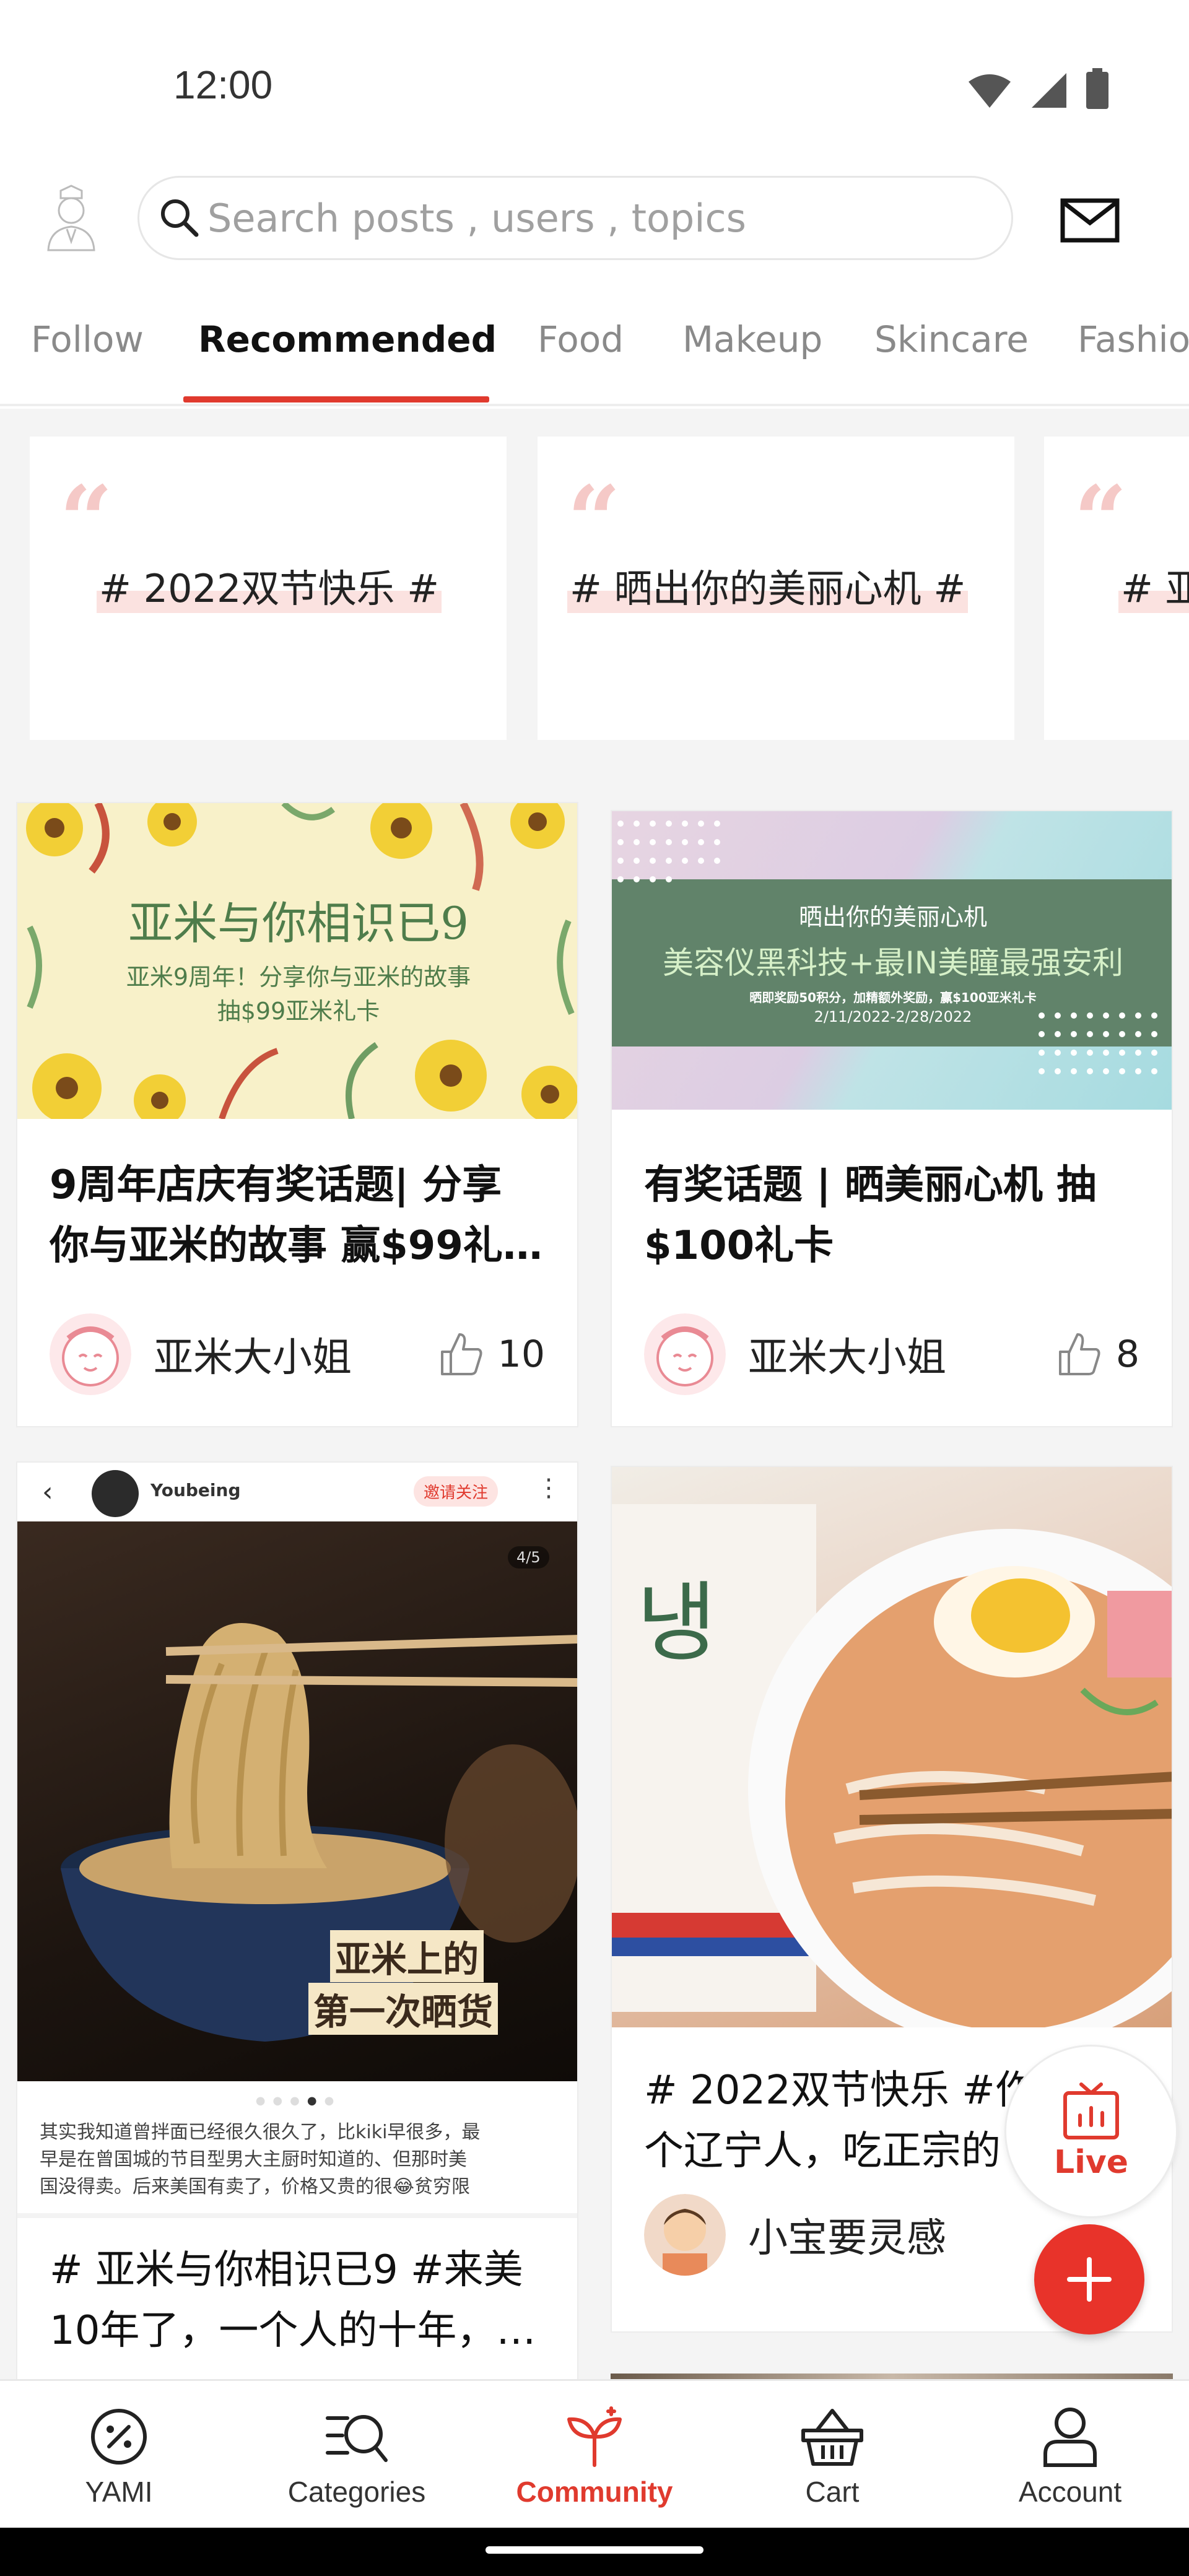 Image resolution: width=1189 pixels, height=2576 pixels. What do you see at coordinates (893, 997) in the screenshot?
I see `banner-small-text: 晒即奖励50积分，加精额外奖励，赢$100亚米礼卡` at bounding box center [893, 997].